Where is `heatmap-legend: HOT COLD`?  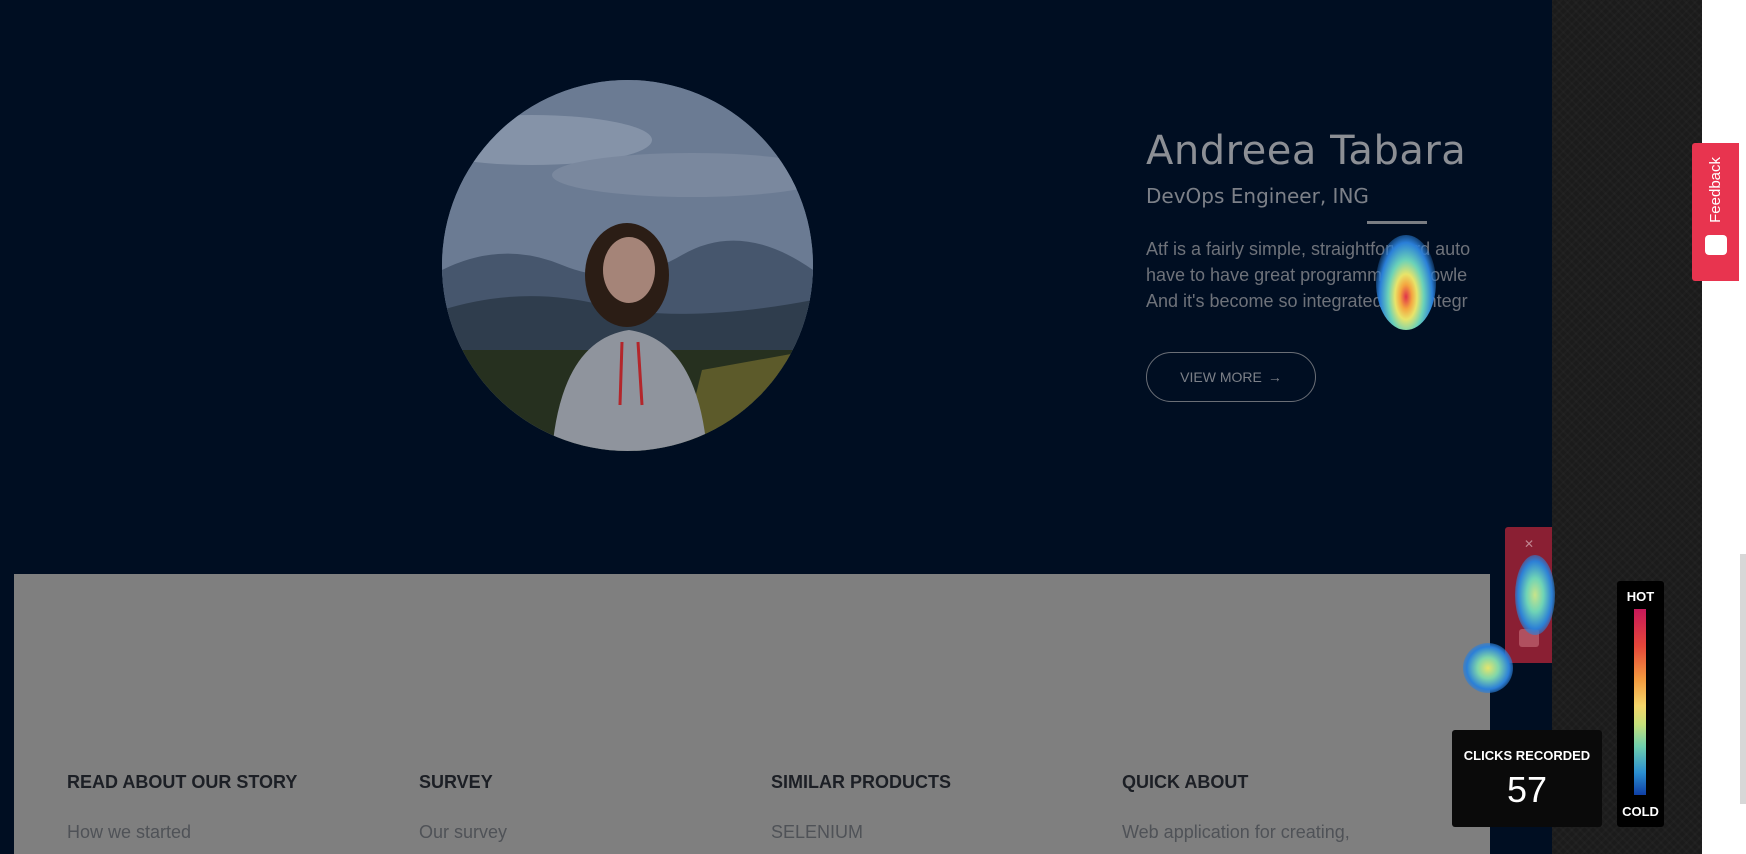
heatmap-legend: HOT COLD is located at coordinates (1640, 704).